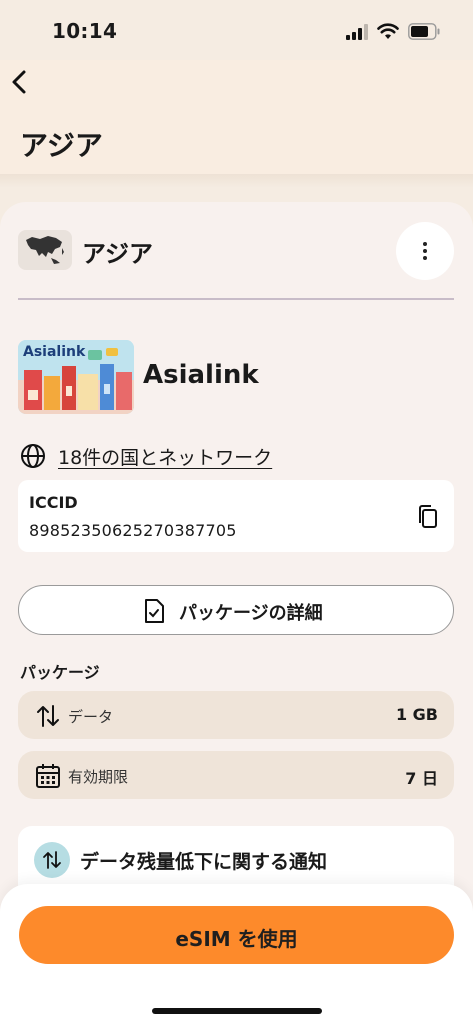  What do you see at coordinates (165, 456) in the screenshot?
I see `countries-networks-link: 18件の国とネットワーク` at bounding box center [165, 456].